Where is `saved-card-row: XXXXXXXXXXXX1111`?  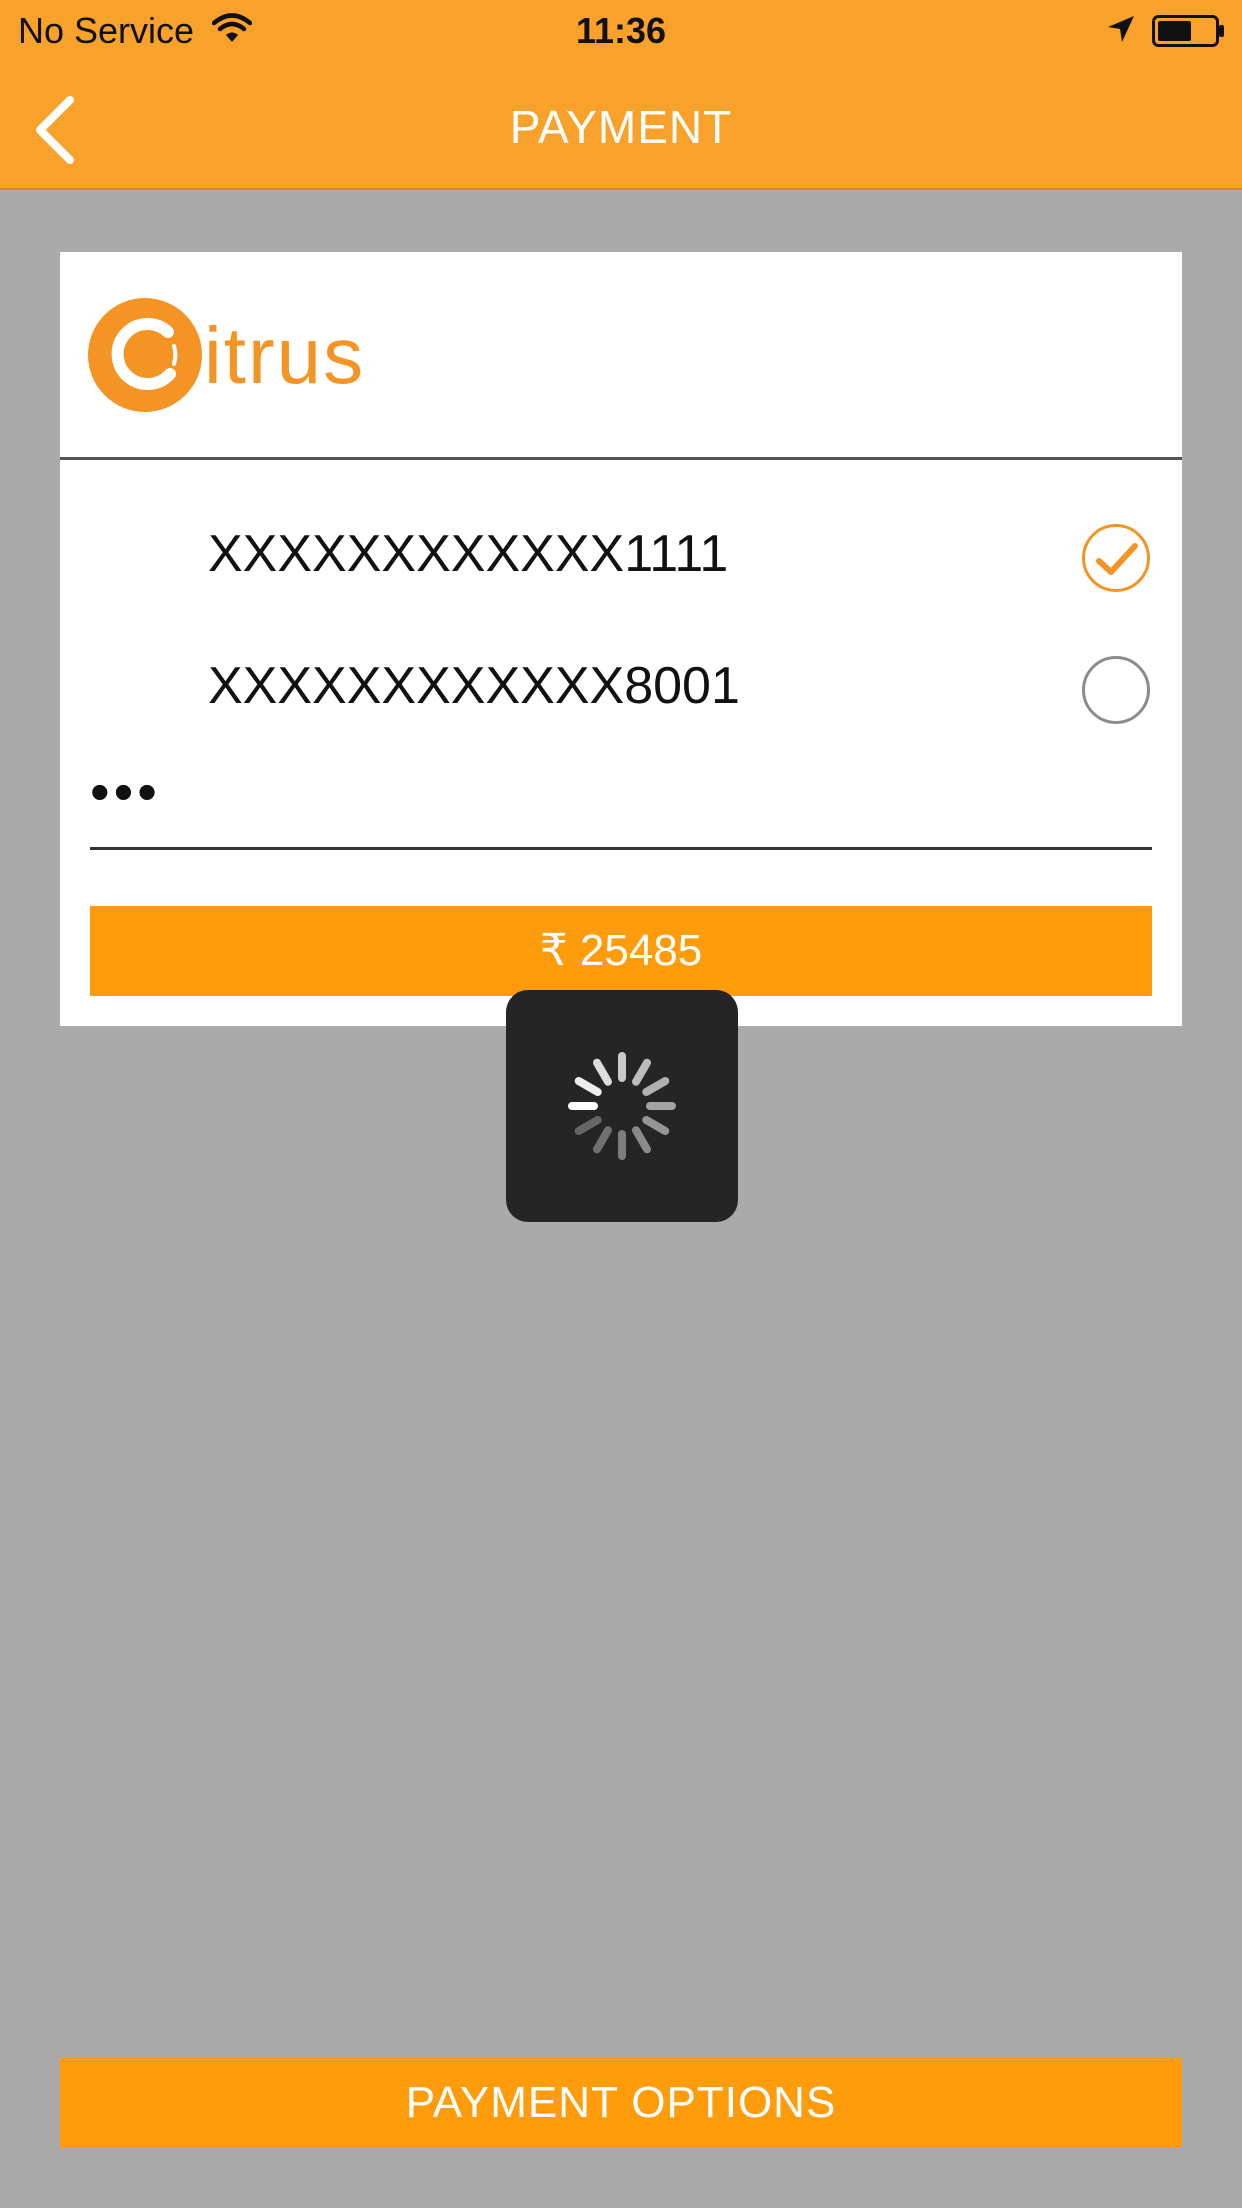
saved-card-row: XXXXXXXXXXXX1111 is located at coordinates (621, 552).